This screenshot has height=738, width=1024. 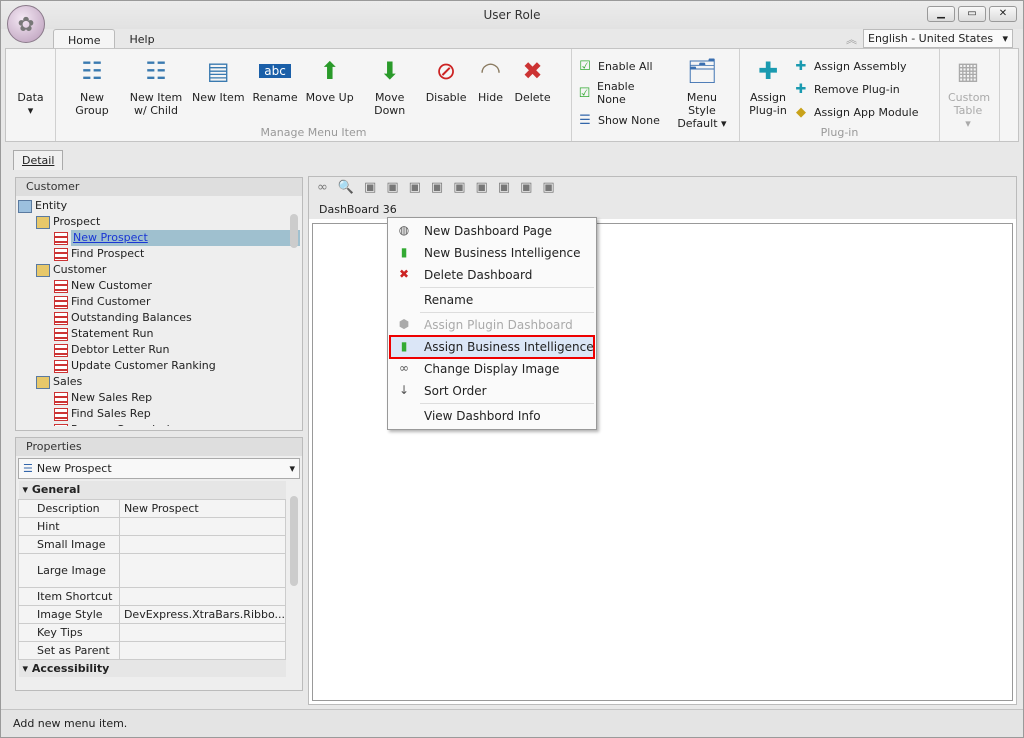 What do you see at coordinates (159, 350) in the screenshot?
I see `tree-item: Debtor Letter Run` at bounding box center [159, 350].